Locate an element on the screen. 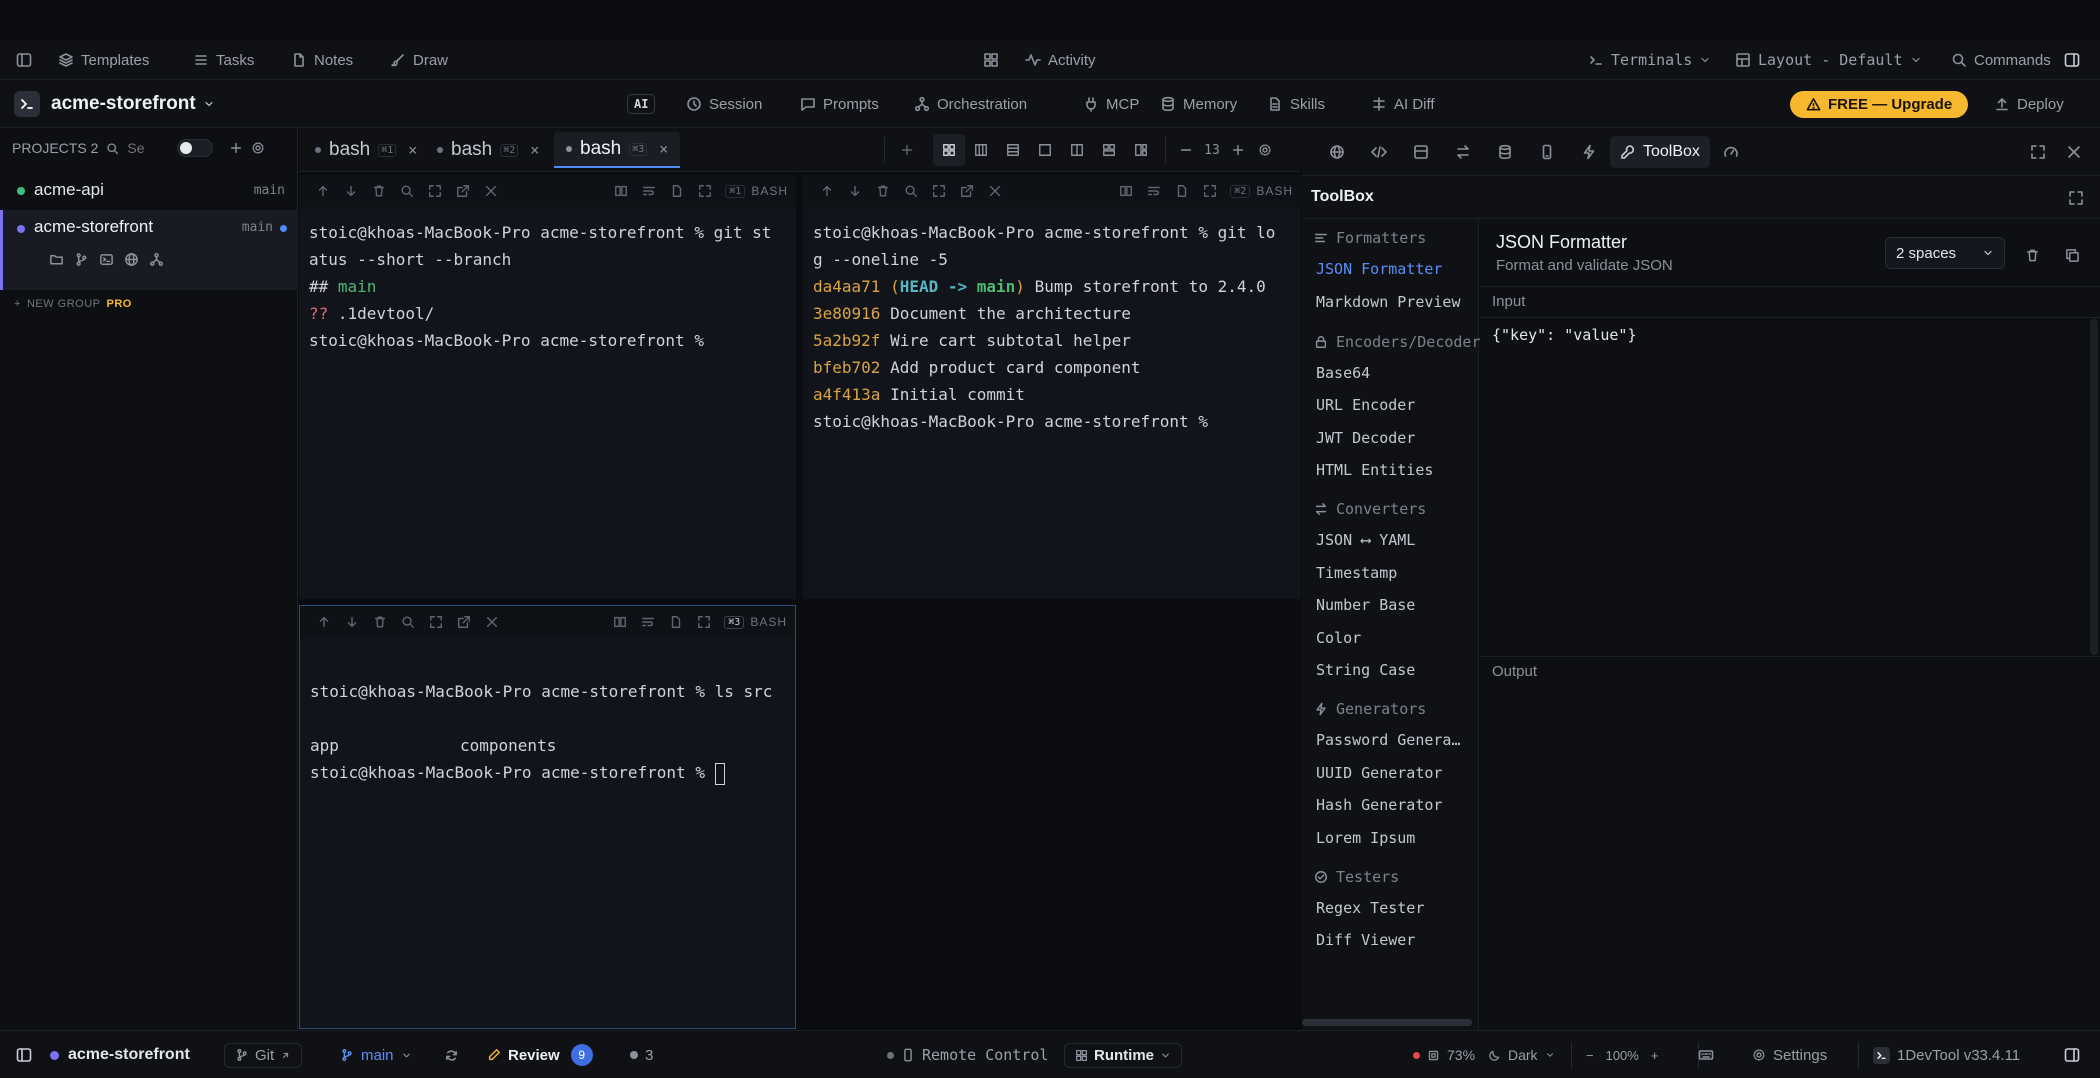 This screenshot has height=1078, width=2100. sidebar-toggle-icon is located at coordinates (24, 1054).